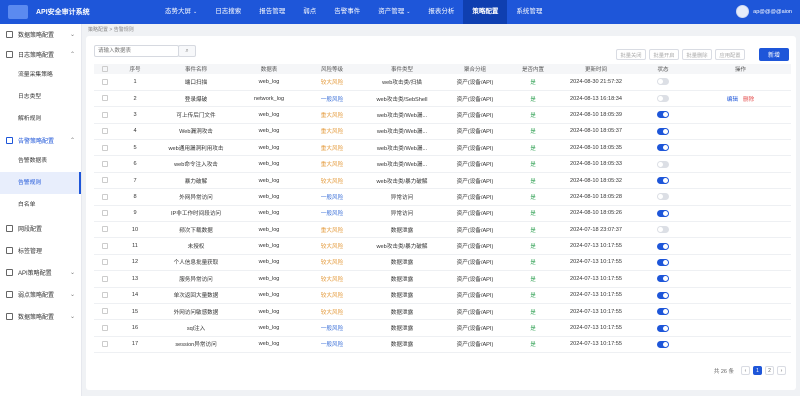  Describe the element at coordinates (485, 12) in the screenshot. I see `nav-item: 策略配置` at that location.